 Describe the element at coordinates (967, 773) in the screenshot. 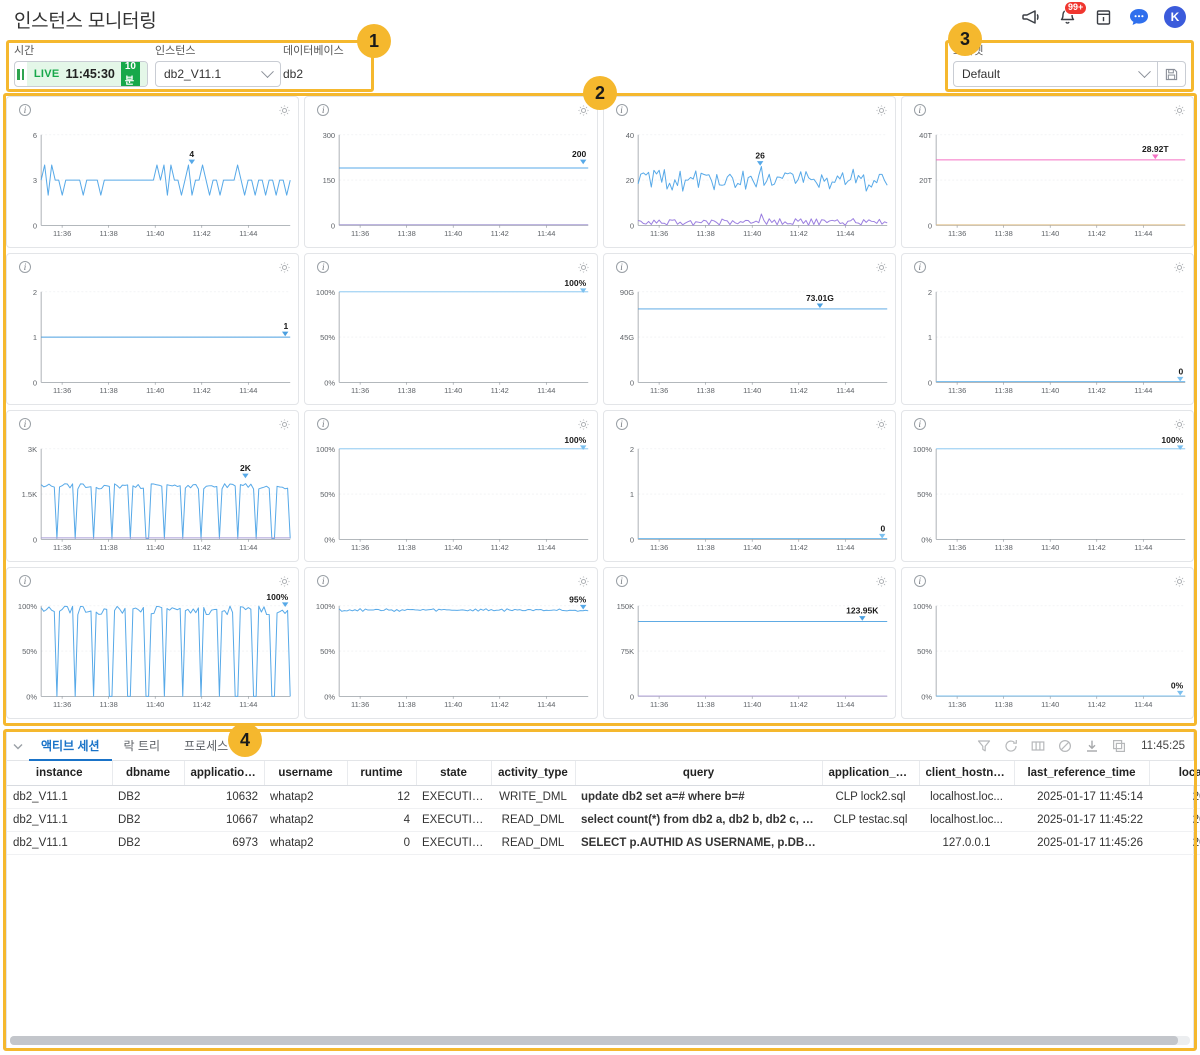

I see `table-header-cell: client_hostname` at that location.